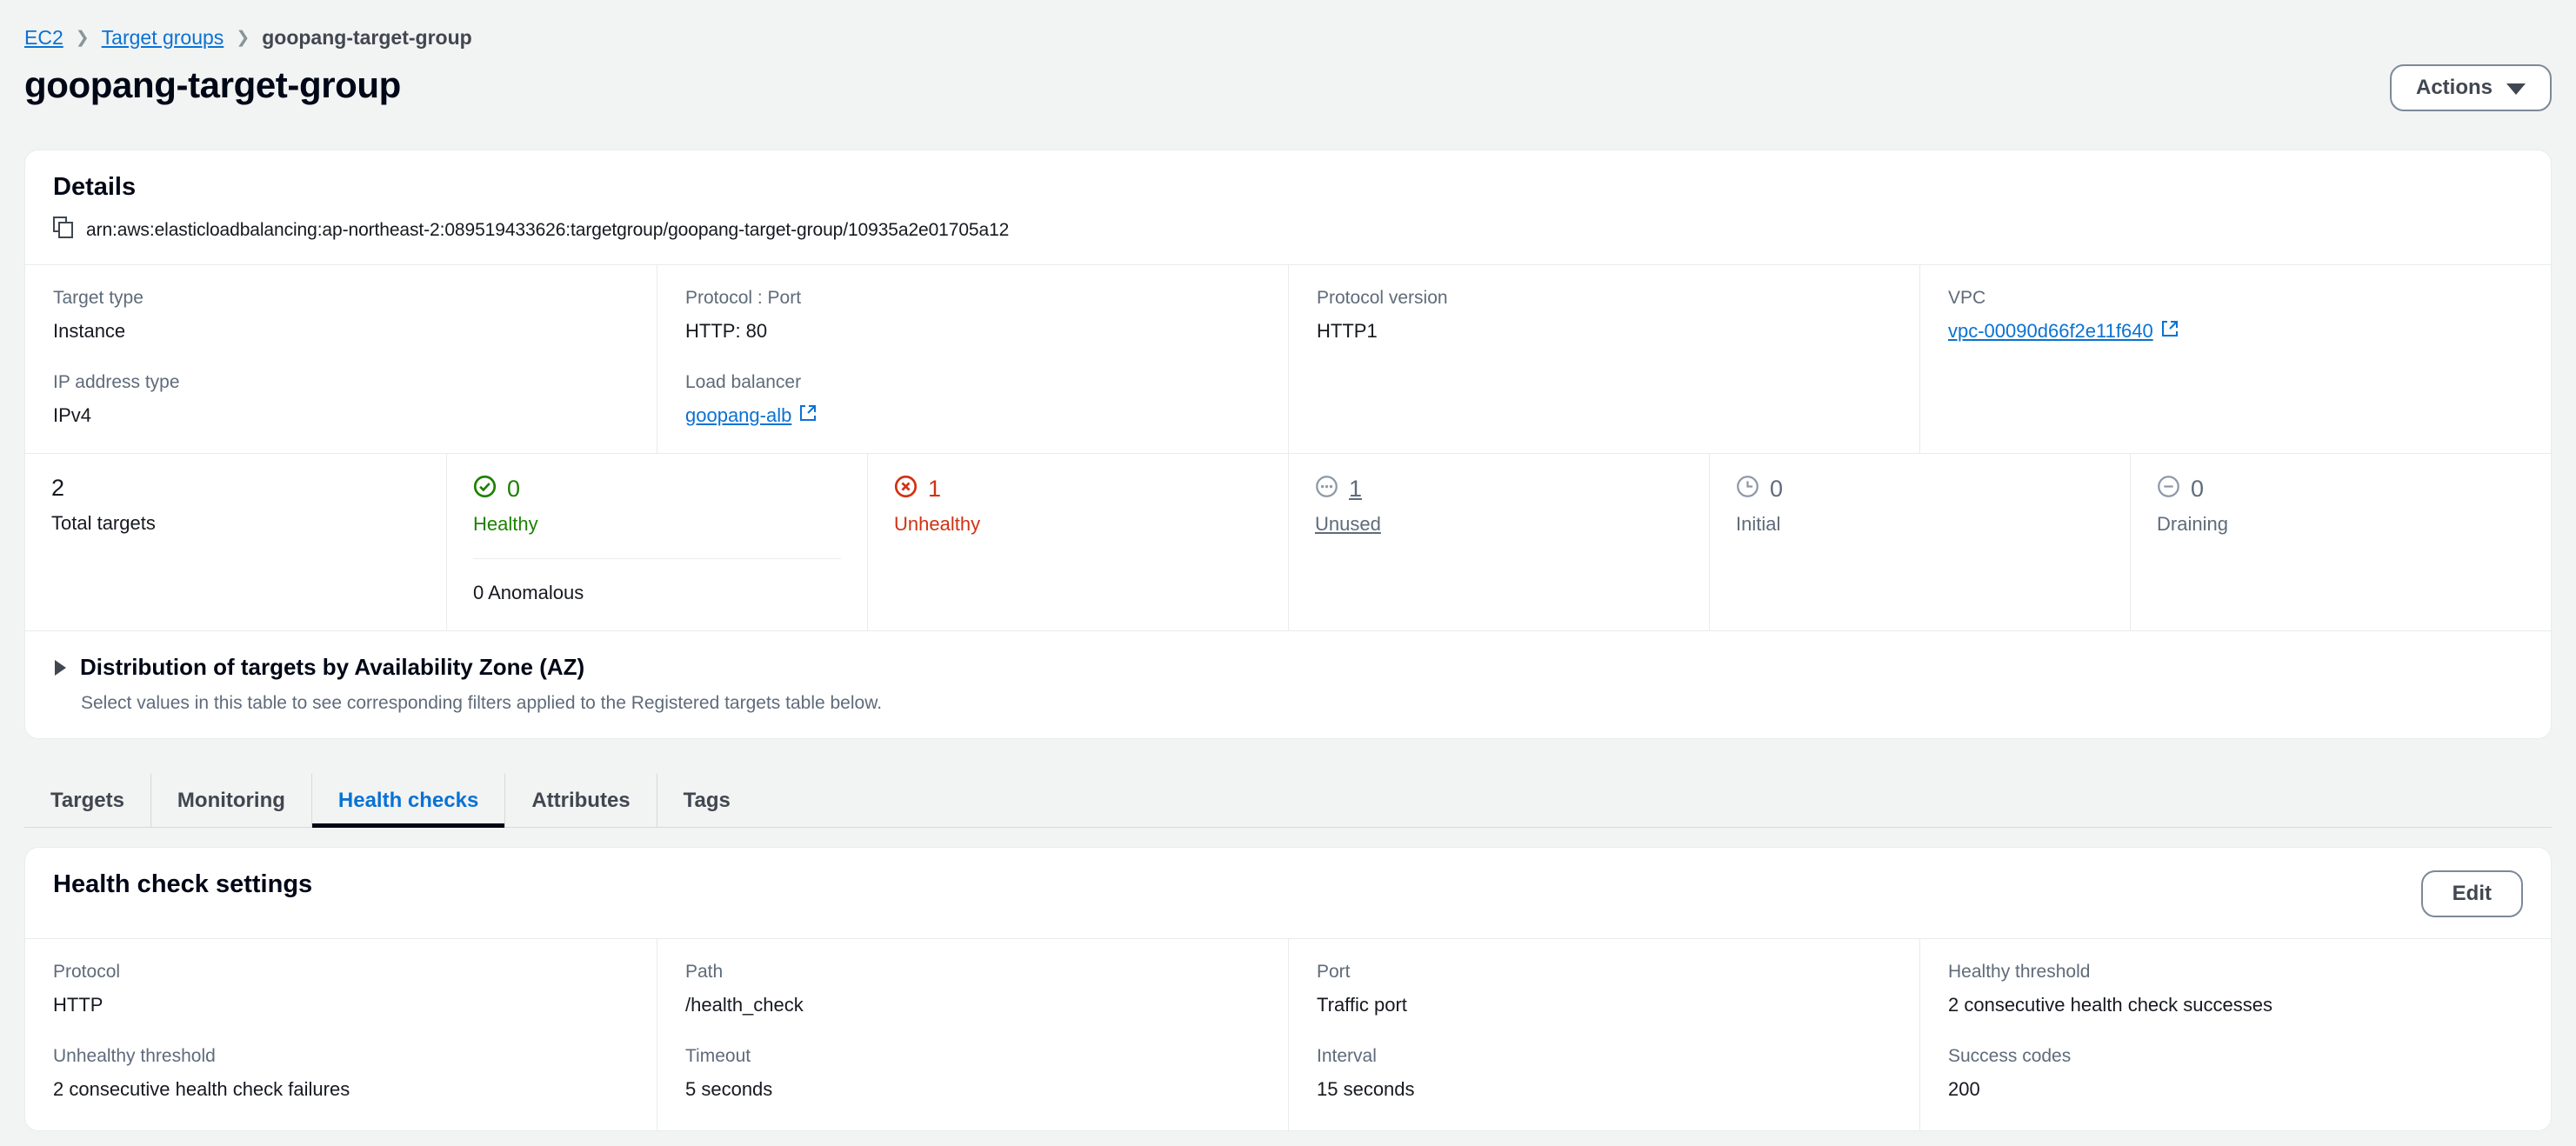 This screenshot has width=2576, height=1146. Describe the element at coordinates (1499, 524) in the screenshot. I see `status-label-link: Unused` at that location.